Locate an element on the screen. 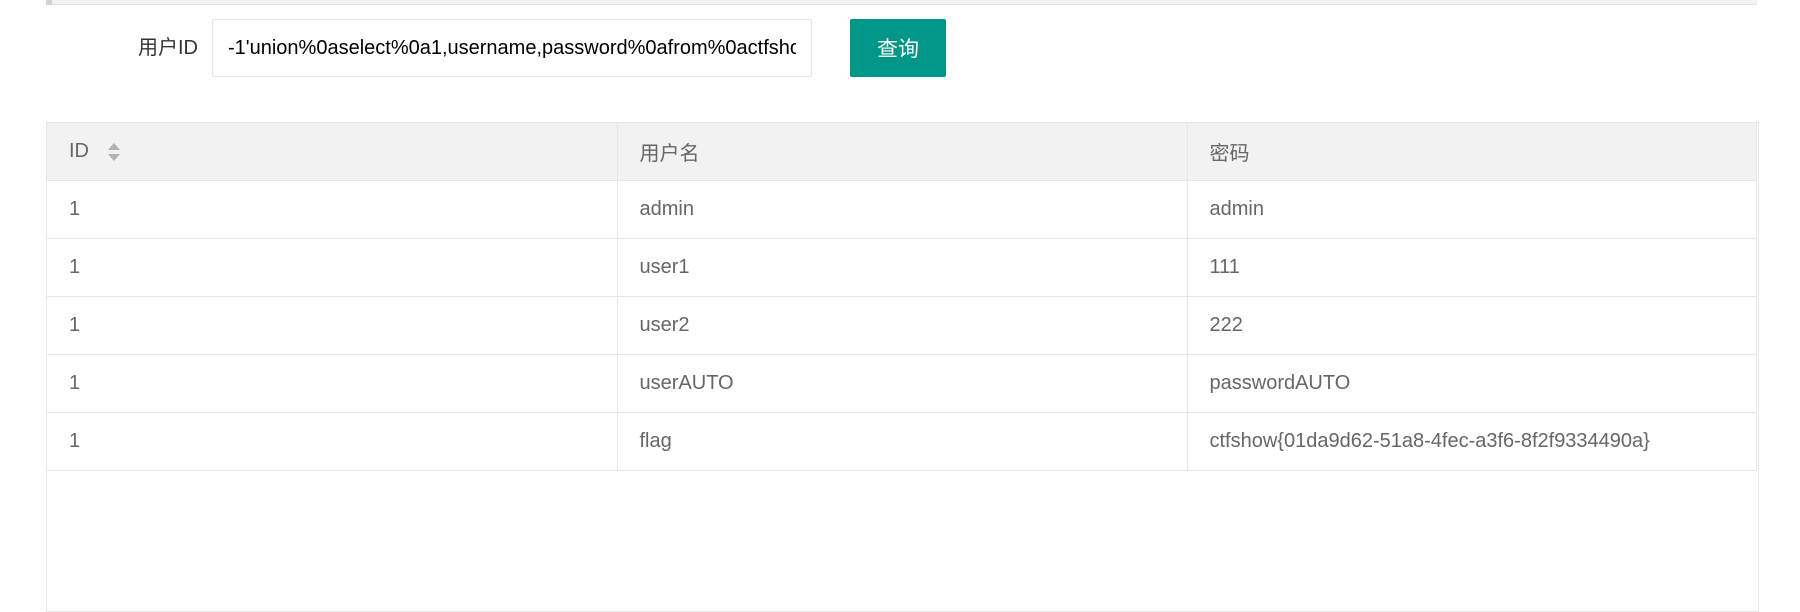 The width and height of the screenshot is (1800, 612). cell-password: 222 is located at coordinates (1472, 325).